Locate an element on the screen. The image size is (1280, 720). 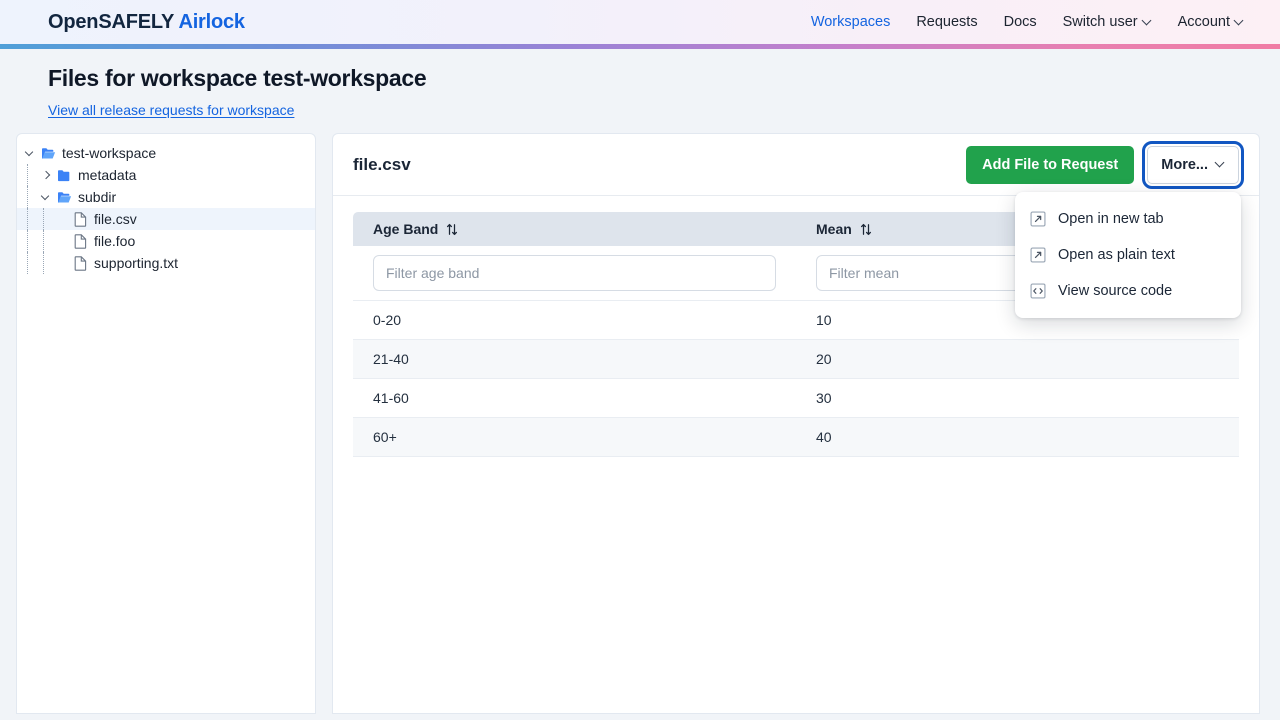
tree-item-label: file.foo is located at coordinates (115, 241).